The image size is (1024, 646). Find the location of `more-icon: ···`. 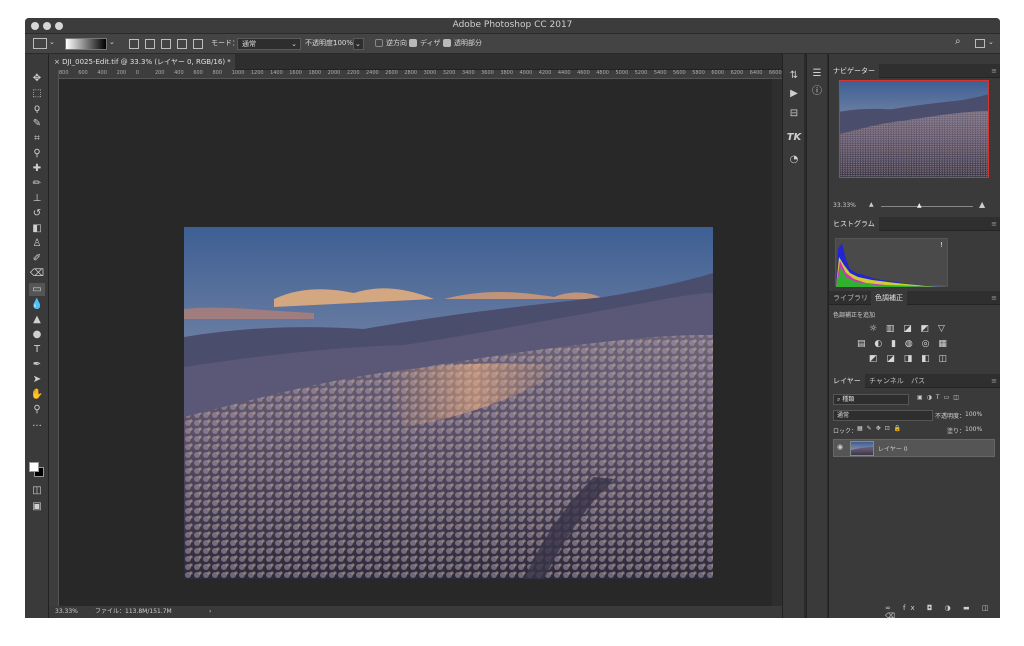

more-icon: ··· is located at coordinates (37, 426).